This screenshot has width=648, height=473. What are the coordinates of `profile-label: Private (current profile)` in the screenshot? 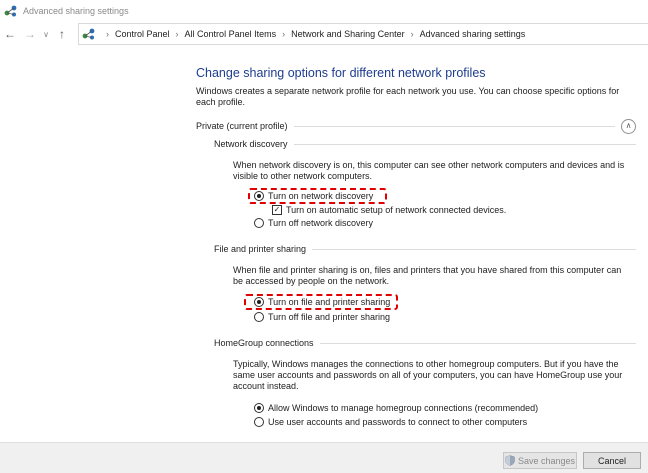 It's located at (242, 126).